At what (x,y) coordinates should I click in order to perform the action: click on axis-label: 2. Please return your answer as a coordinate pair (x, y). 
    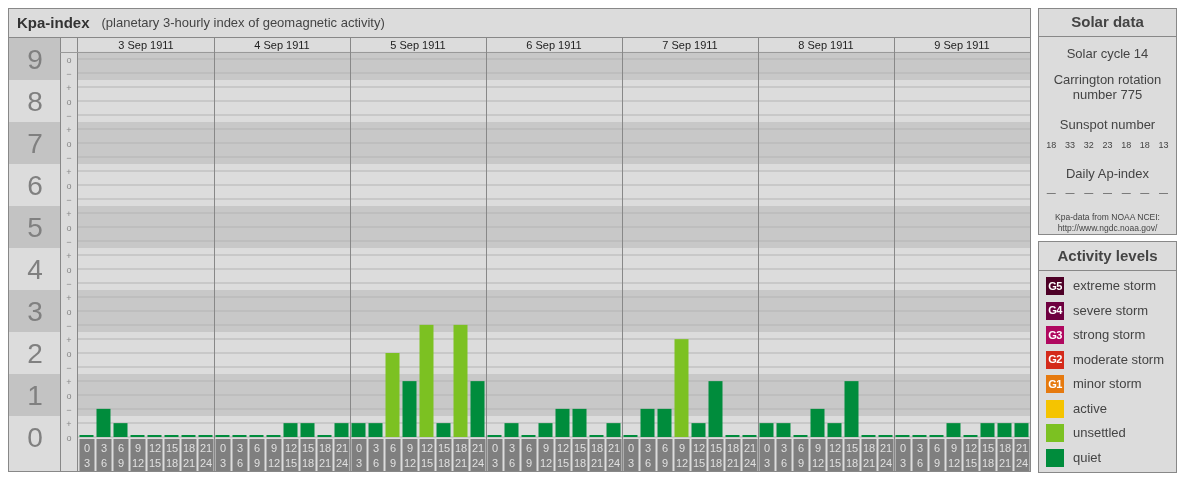
    Looking at the image, I should click on (35, 353).